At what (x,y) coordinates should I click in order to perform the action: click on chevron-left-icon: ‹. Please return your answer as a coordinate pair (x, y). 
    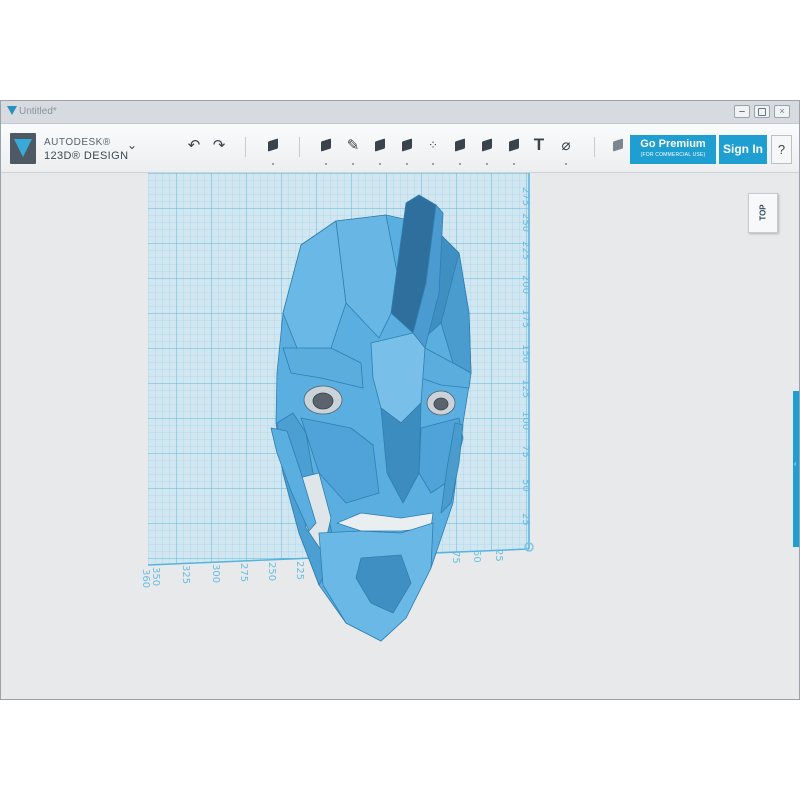
    Looking at the image, I should click on (795, 464).